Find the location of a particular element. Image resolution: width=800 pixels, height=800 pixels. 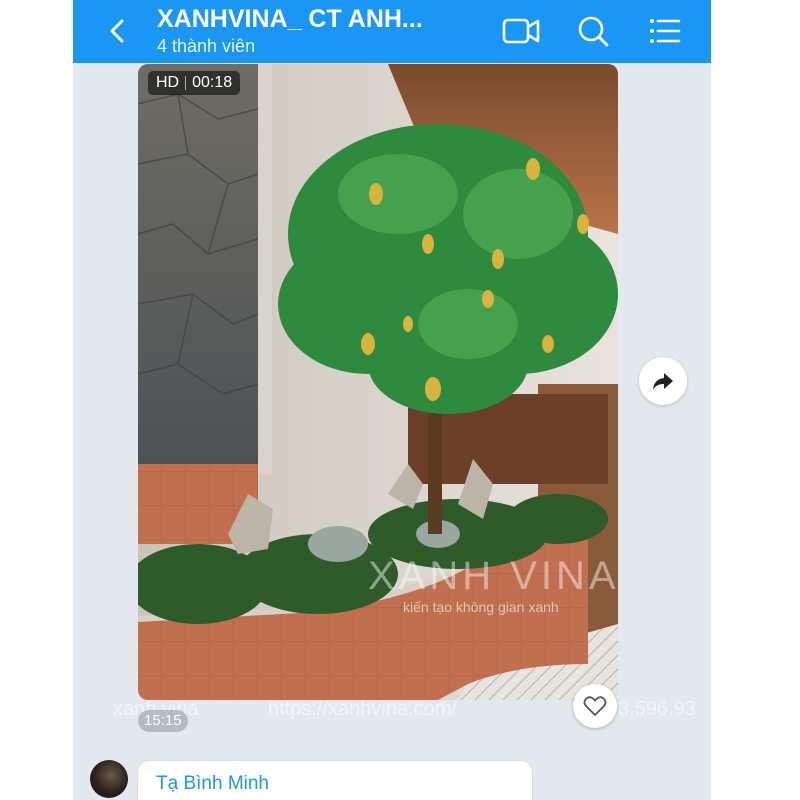

video-info-badge: HD 00:18 is located at coordinates (194, 83).